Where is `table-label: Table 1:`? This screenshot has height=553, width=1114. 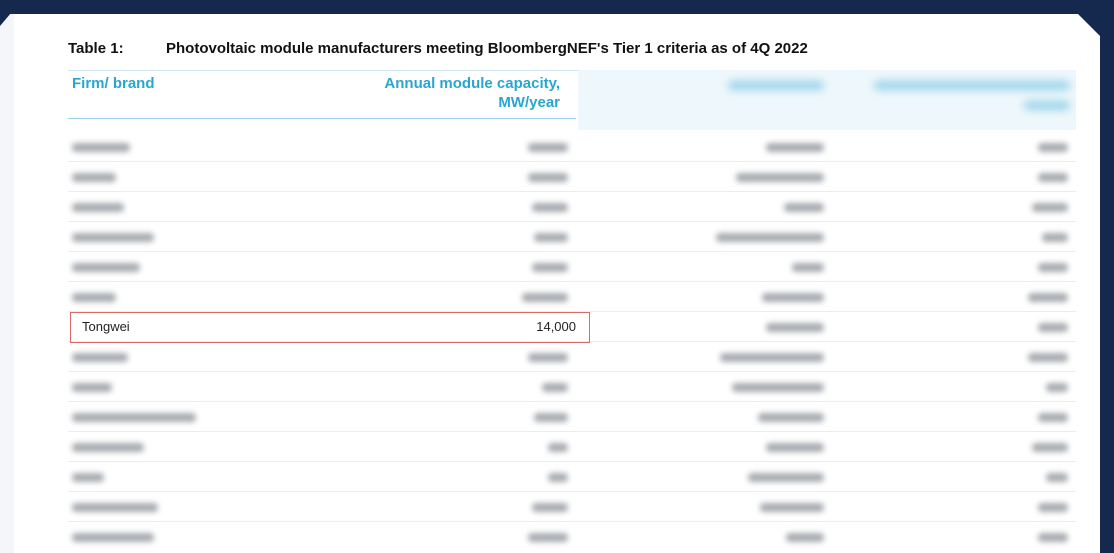 table-label: Table 1: is located at coordinates (96, 48).